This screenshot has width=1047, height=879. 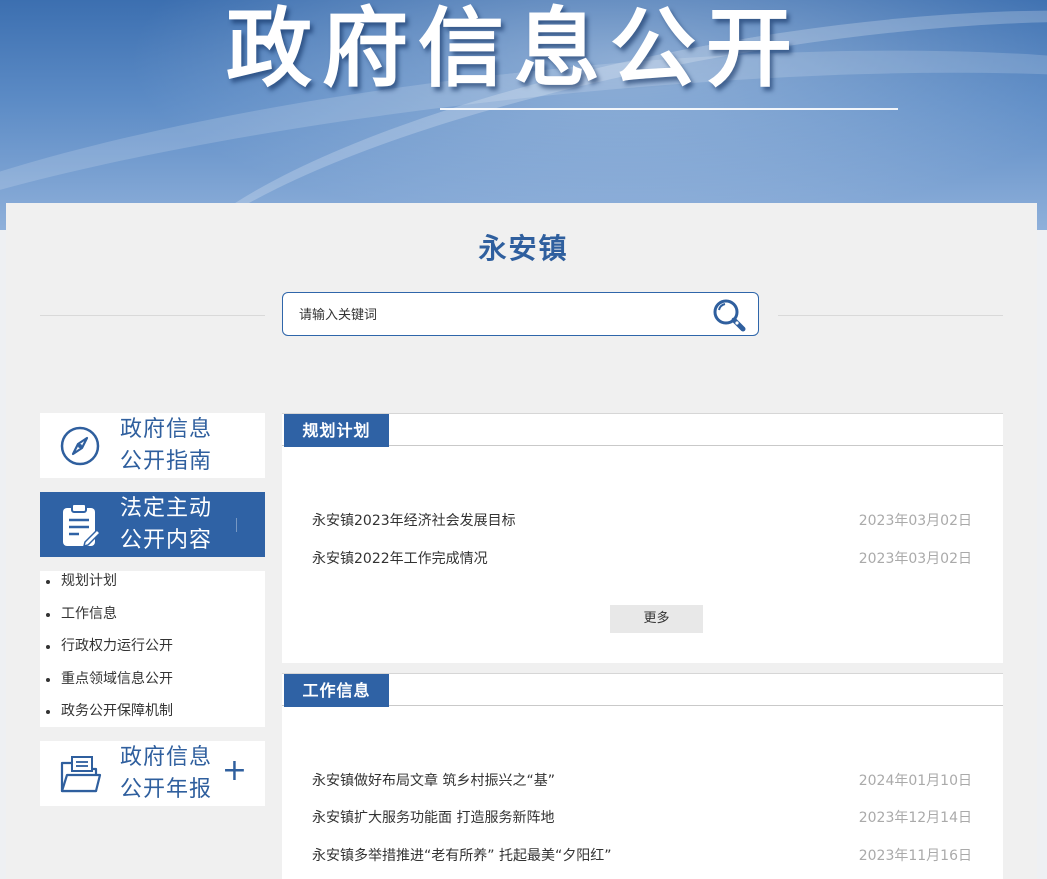 What do you see at coordinates (499, 315) in the screenshot?
I see `search-input` at bounding box center [499, 315].